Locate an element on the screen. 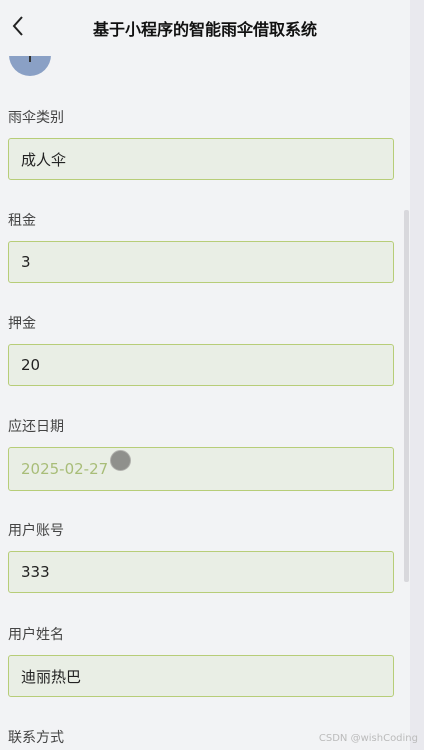 Image resolution: width=424 pixels, height=750 pixels. account-input: 333 is located at coordinates (201, 572).